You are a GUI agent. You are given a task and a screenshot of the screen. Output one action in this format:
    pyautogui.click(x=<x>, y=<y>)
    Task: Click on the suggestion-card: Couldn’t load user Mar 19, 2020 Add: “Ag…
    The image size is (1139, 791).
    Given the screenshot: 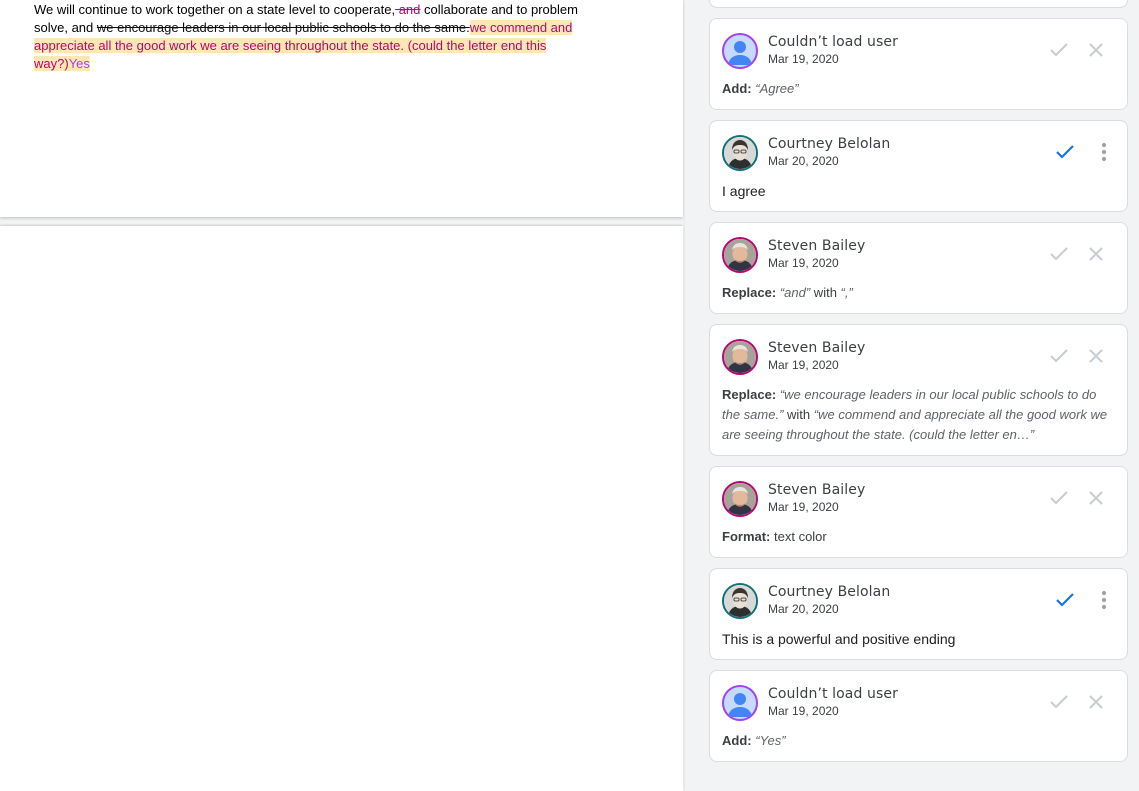 What is the action you would take?
    pyautogui.click(x=918, y=64)
    